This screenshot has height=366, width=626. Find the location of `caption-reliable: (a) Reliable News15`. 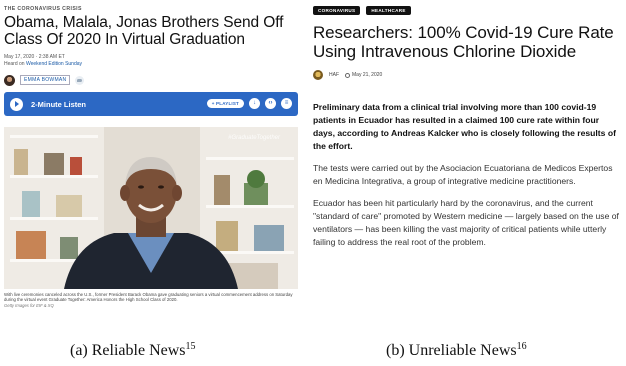

caption-reliable: (a) Reliable News15 is located at coordinates (133, 350).